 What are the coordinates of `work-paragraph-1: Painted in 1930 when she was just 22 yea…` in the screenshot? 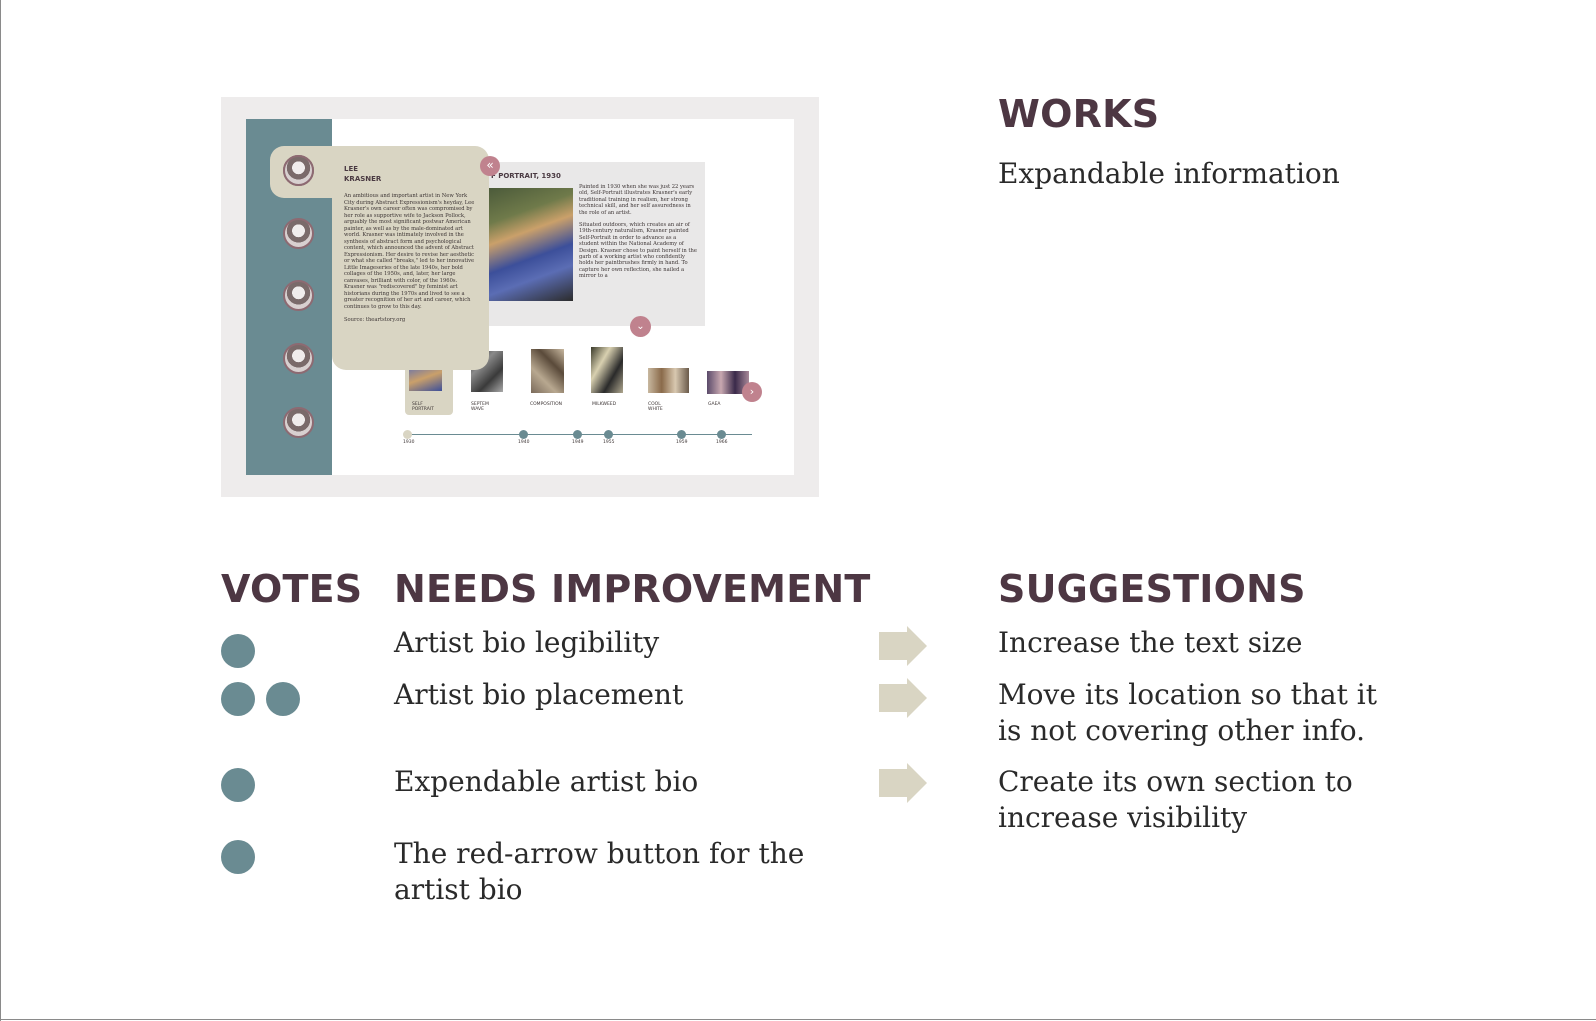 It's located at (637, 200).